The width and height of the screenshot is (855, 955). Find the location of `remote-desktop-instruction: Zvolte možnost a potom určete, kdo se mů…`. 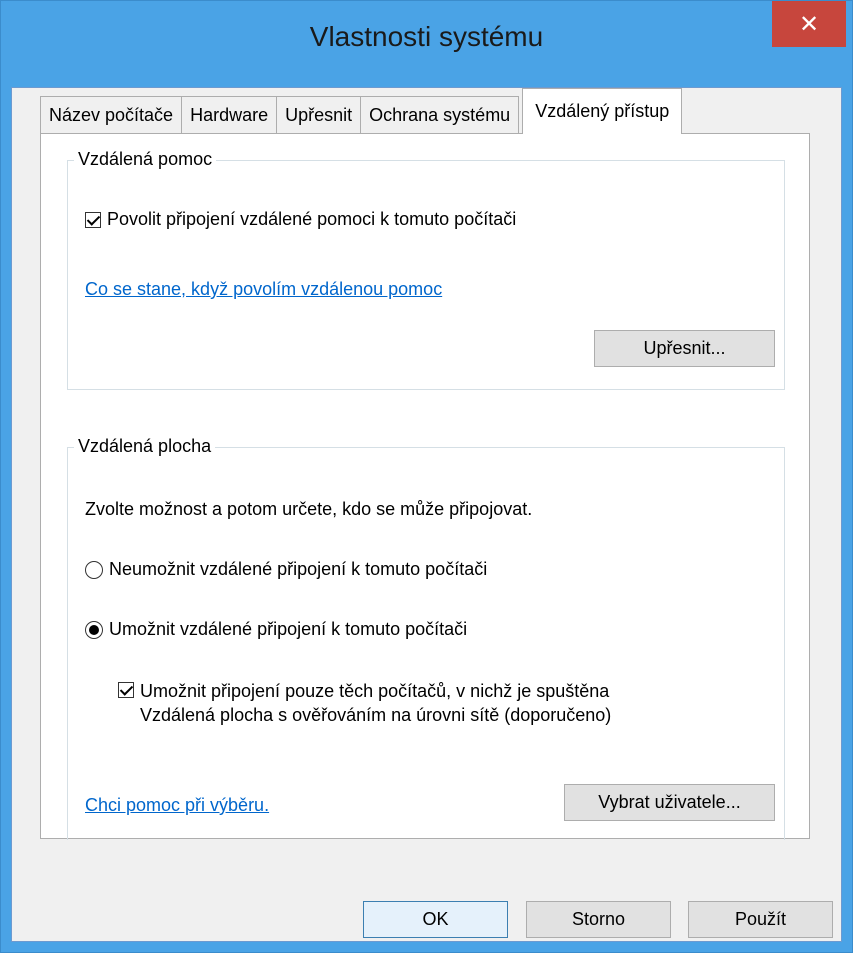

remote-desktop-instruction: Zvolte možnost a potom určete, kdo se mů… is located at coordinates (309, 509).